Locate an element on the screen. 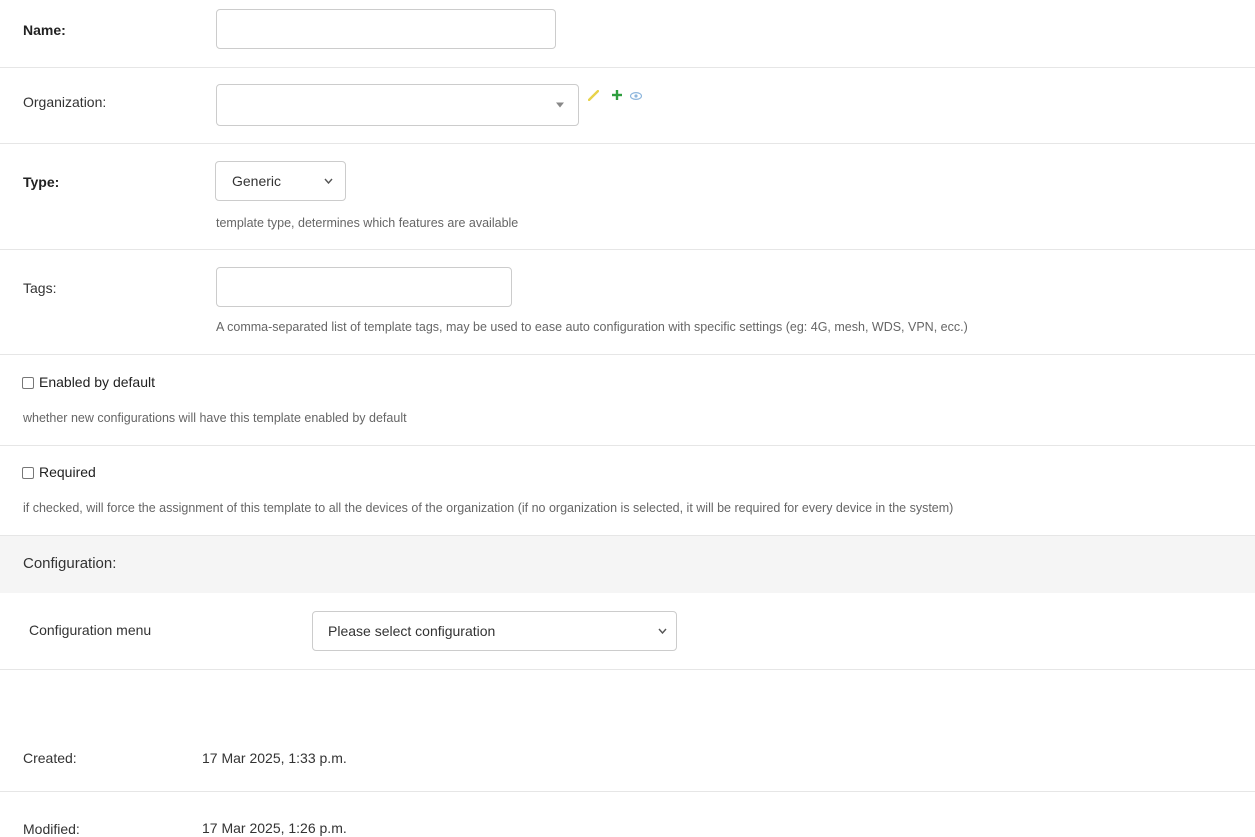 The height and width of the screenshot is (837, 1255). eye-icon is located at coordinates (636, 96).